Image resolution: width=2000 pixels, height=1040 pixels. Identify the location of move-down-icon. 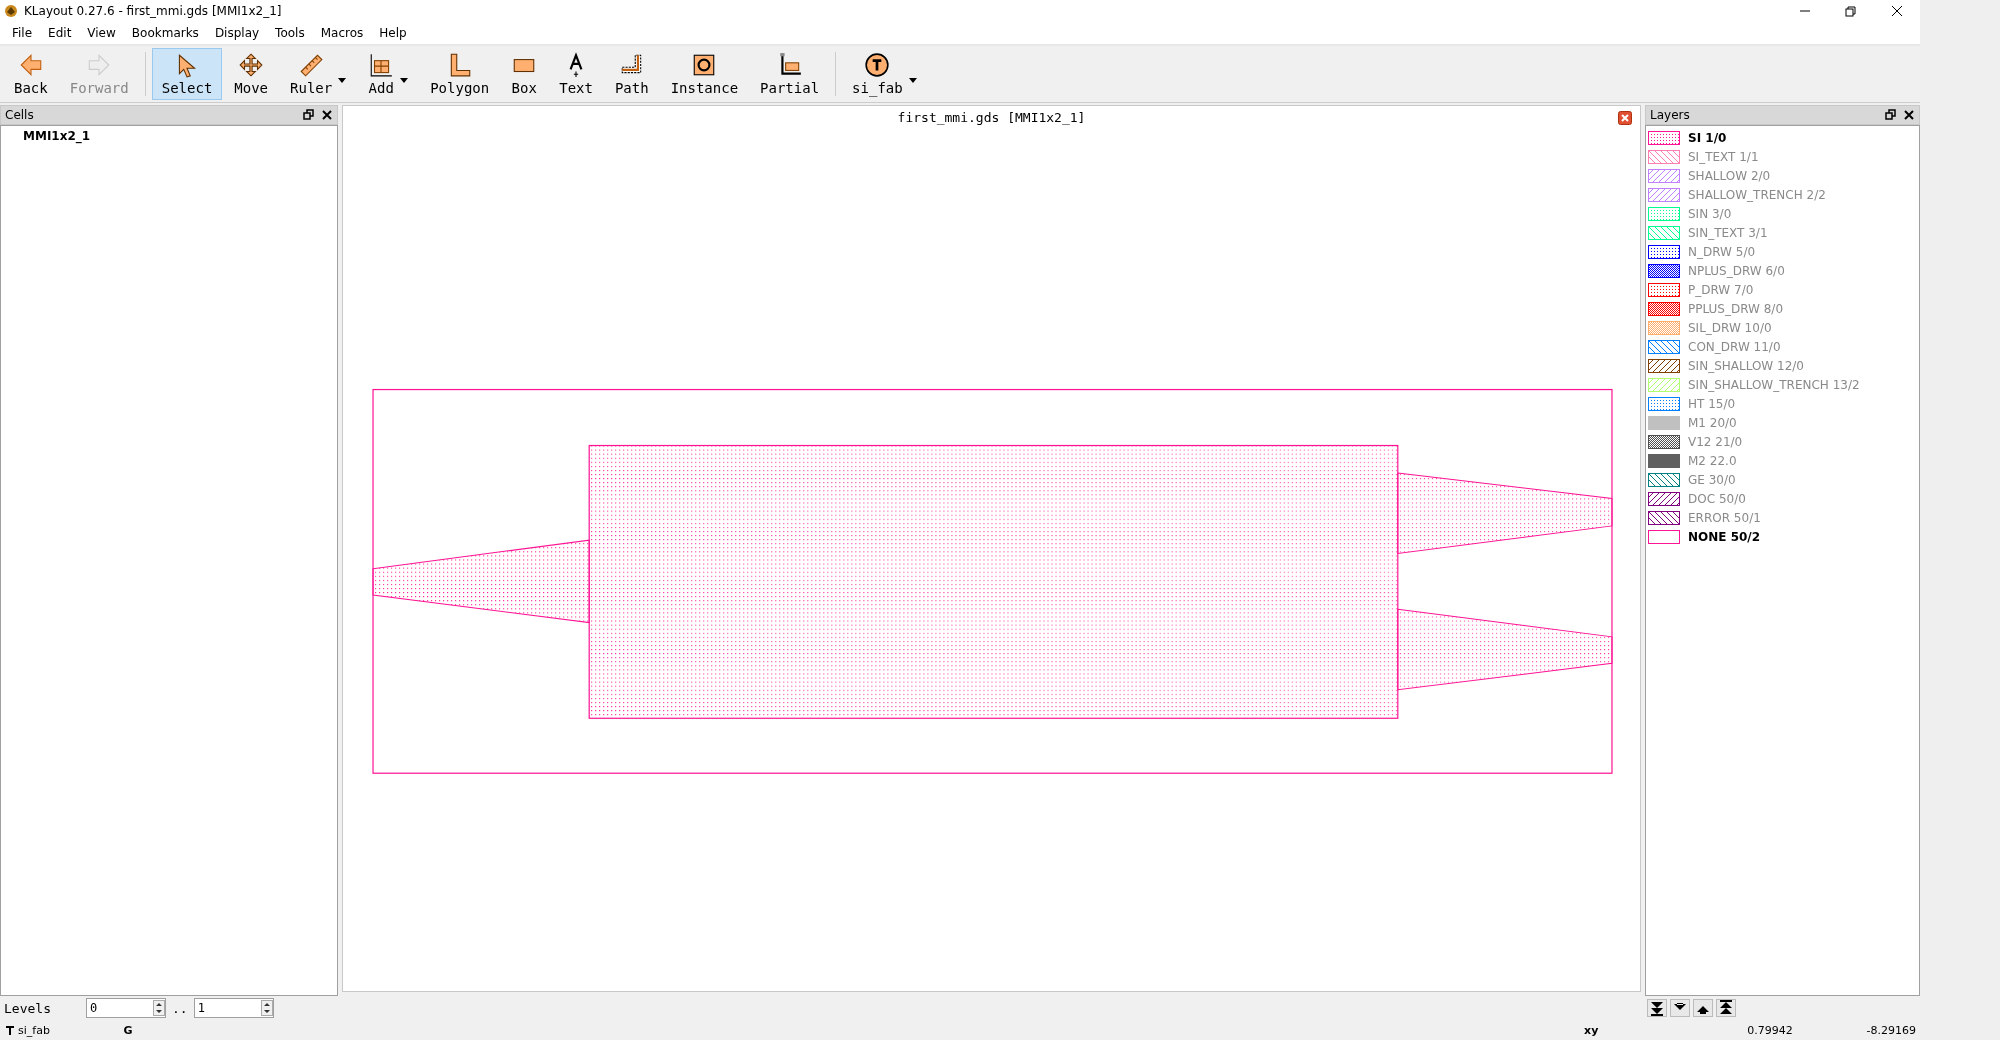
(1680, 1008).